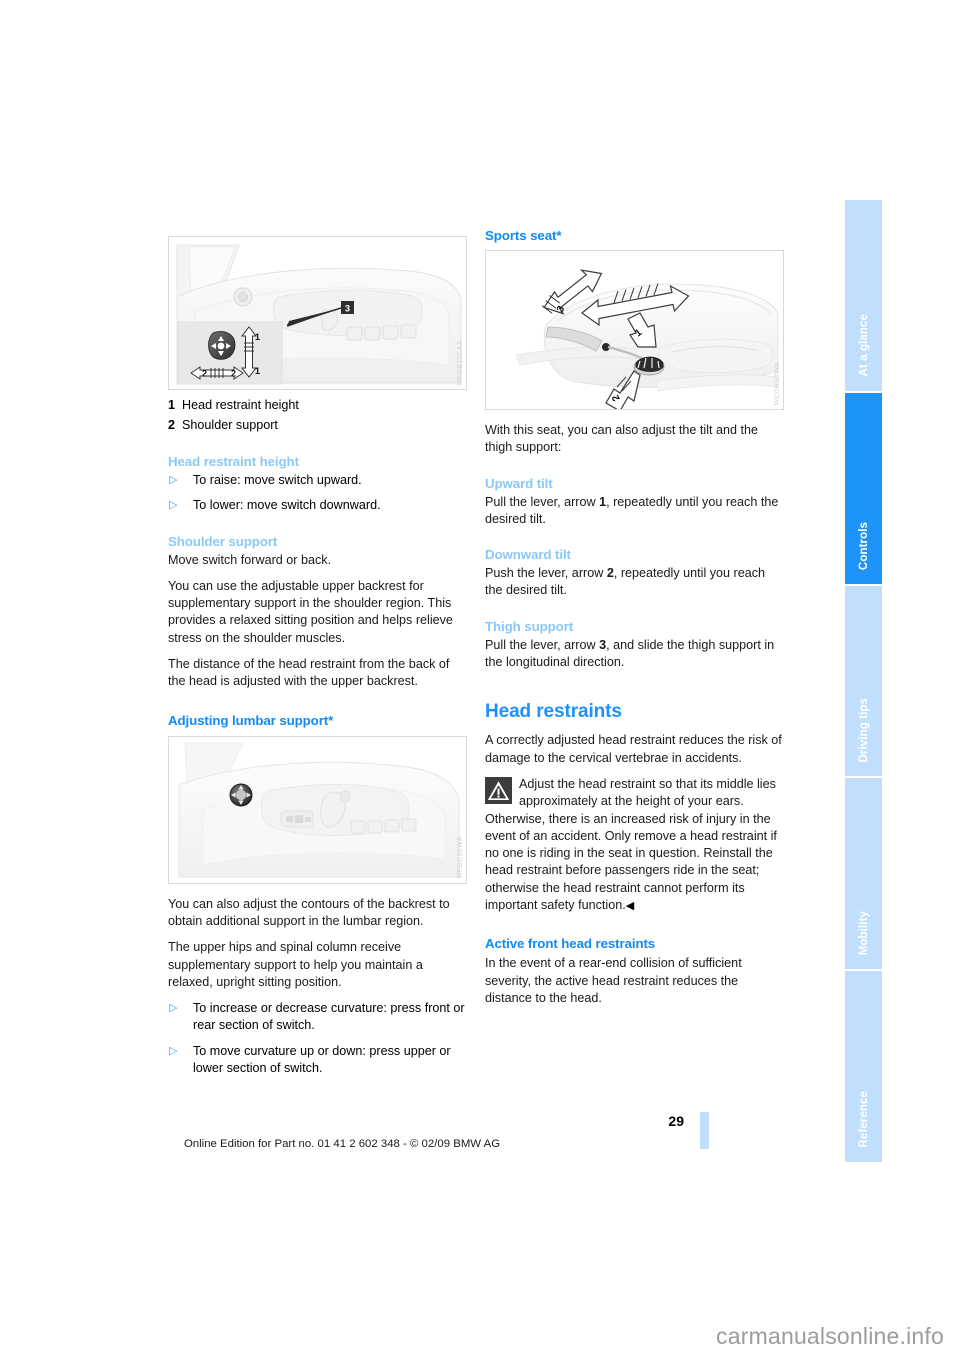  What do you see at coordinates (460, 362) in the screenshot?
I see `figure-credit: MFGB11CAA` at bounding box center [460, 362].